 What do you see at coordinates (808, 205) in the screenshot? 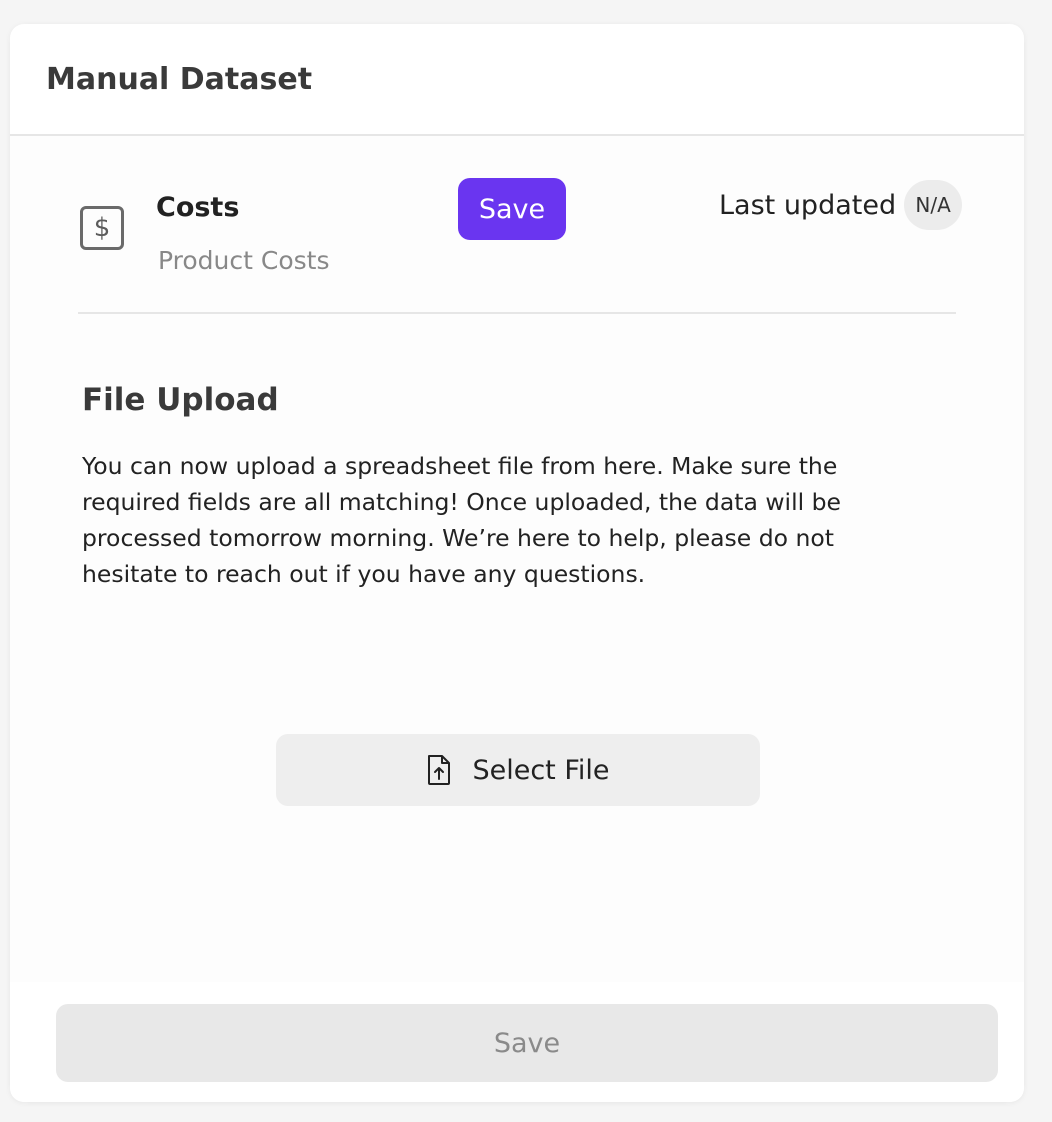
I see `last-updated-label: Last updated` at bounding box center [808, 205].